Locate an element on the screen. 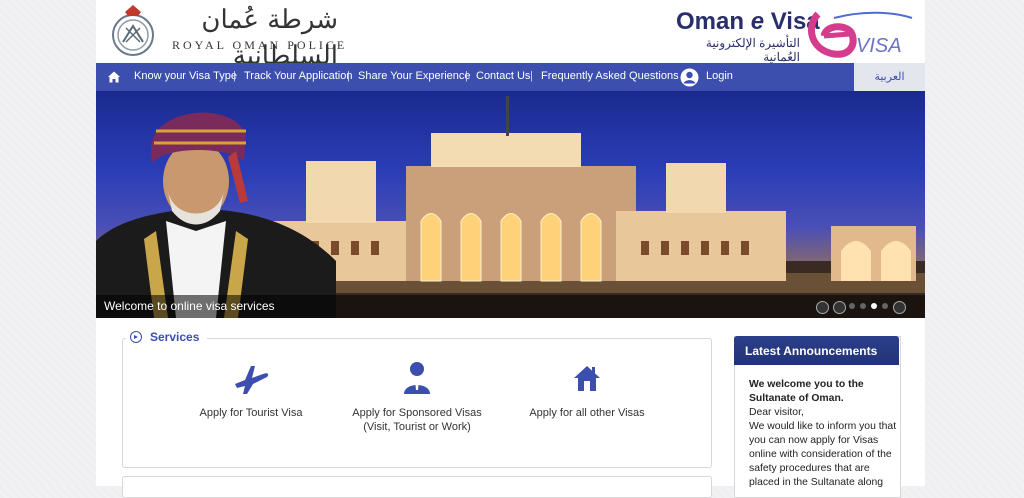  nav-item-faq: Frequently Asked Questions is located at coordinates (610, 76).